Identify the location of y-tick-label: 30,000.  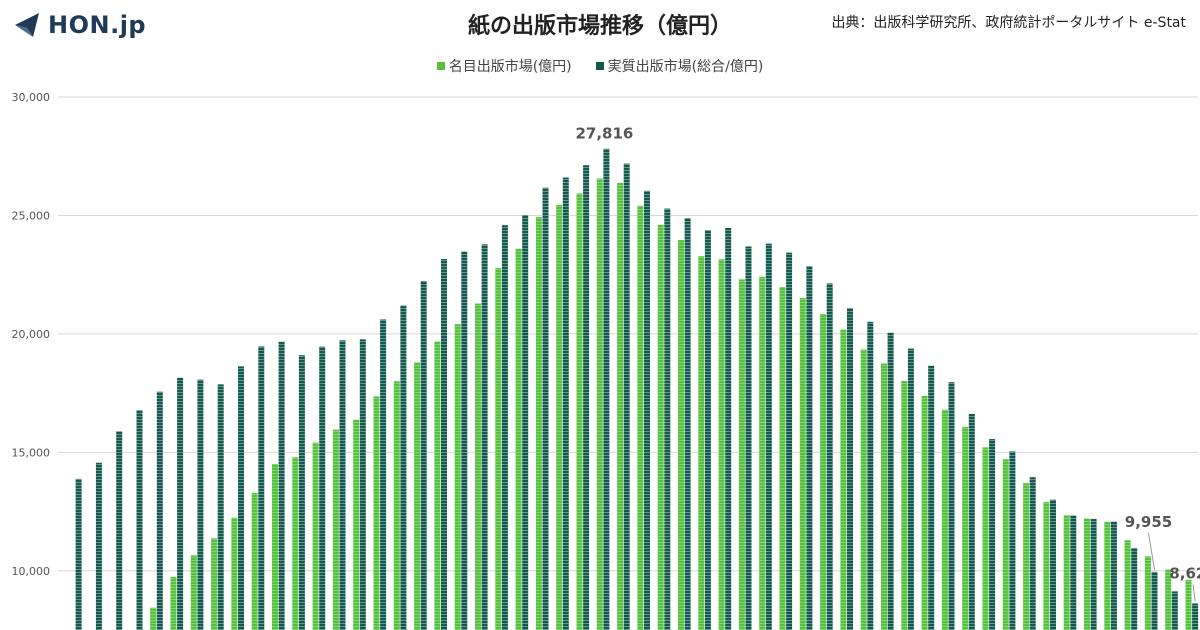
(31, 97).